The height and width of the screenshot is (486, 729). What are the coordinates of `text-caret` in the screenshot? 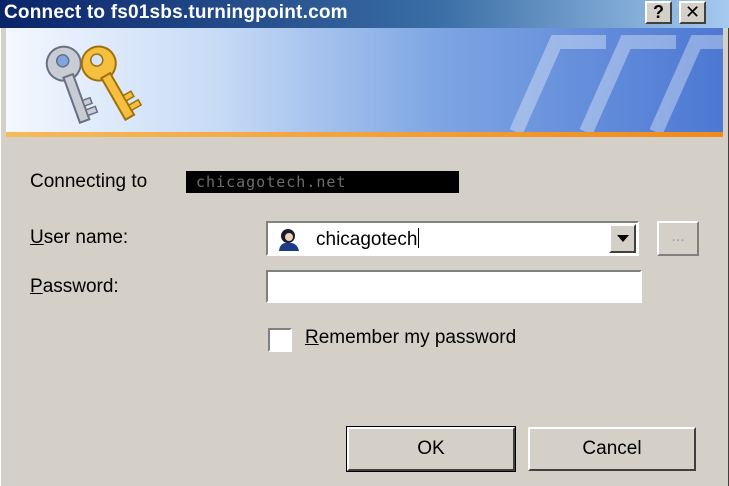 It's located at (419, 238).